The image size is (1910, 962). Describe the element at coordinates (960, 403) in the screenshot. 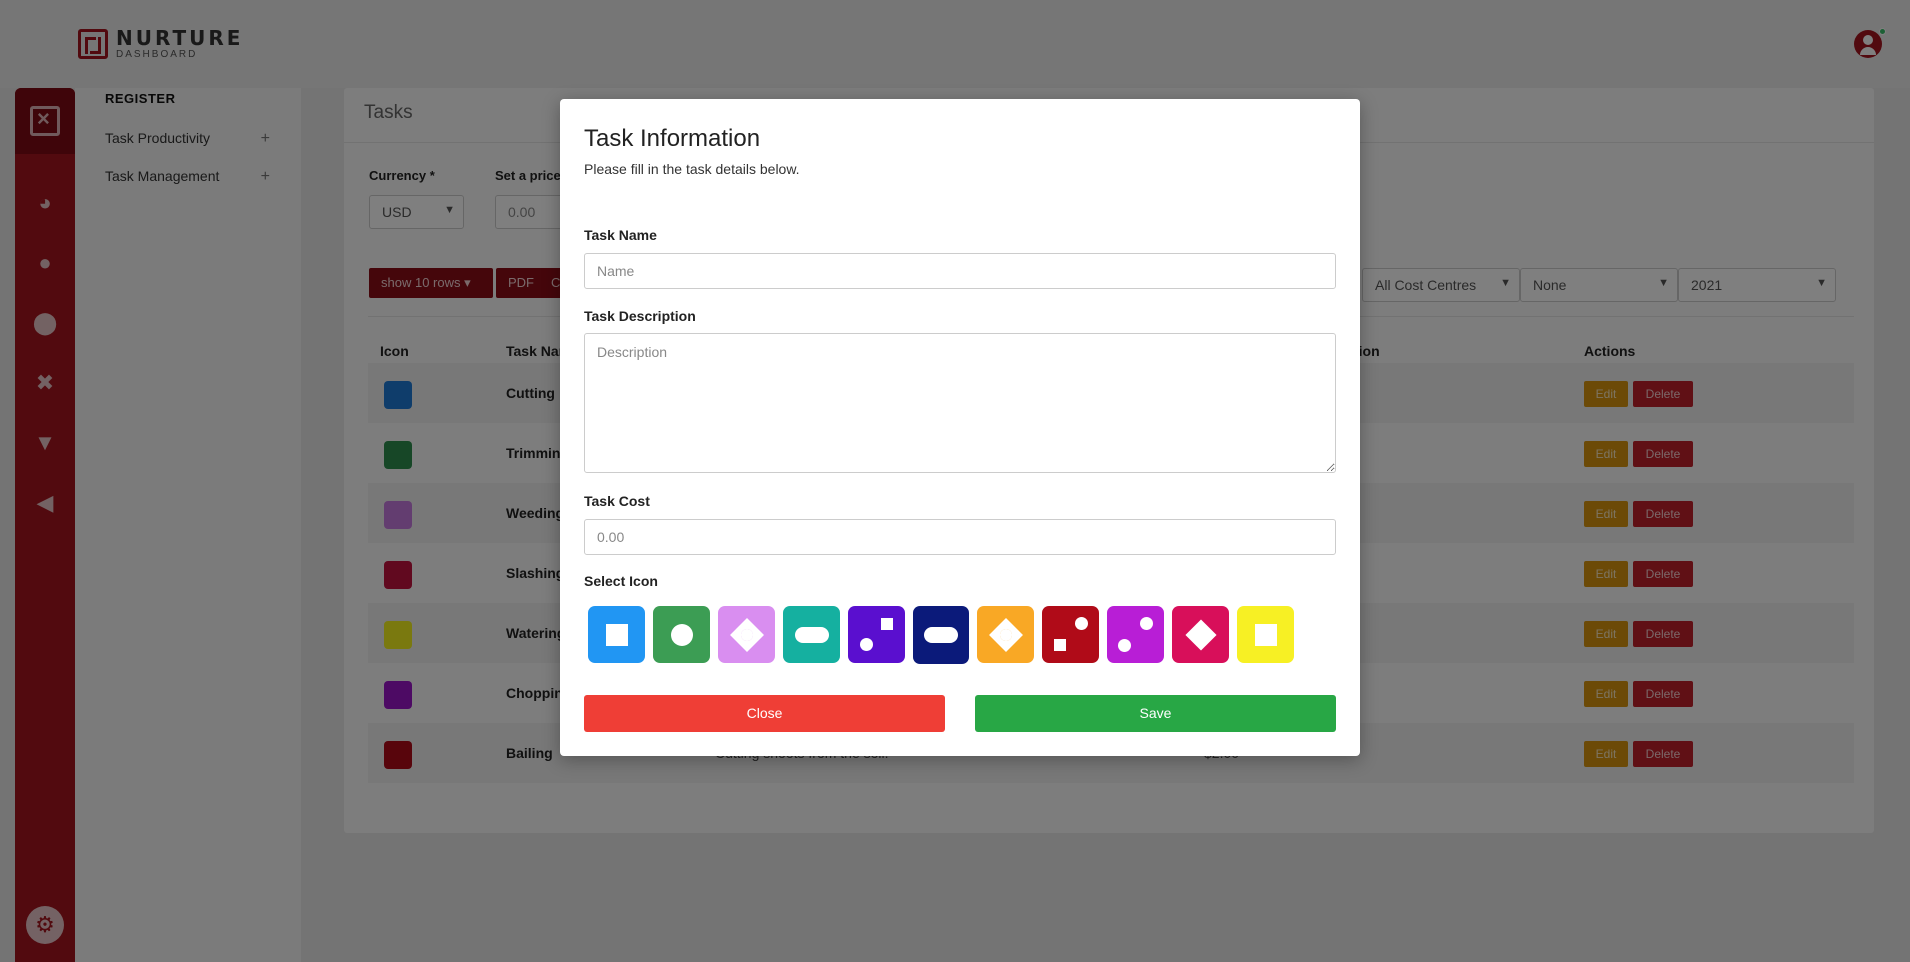

I see `task-description-input` at that location.